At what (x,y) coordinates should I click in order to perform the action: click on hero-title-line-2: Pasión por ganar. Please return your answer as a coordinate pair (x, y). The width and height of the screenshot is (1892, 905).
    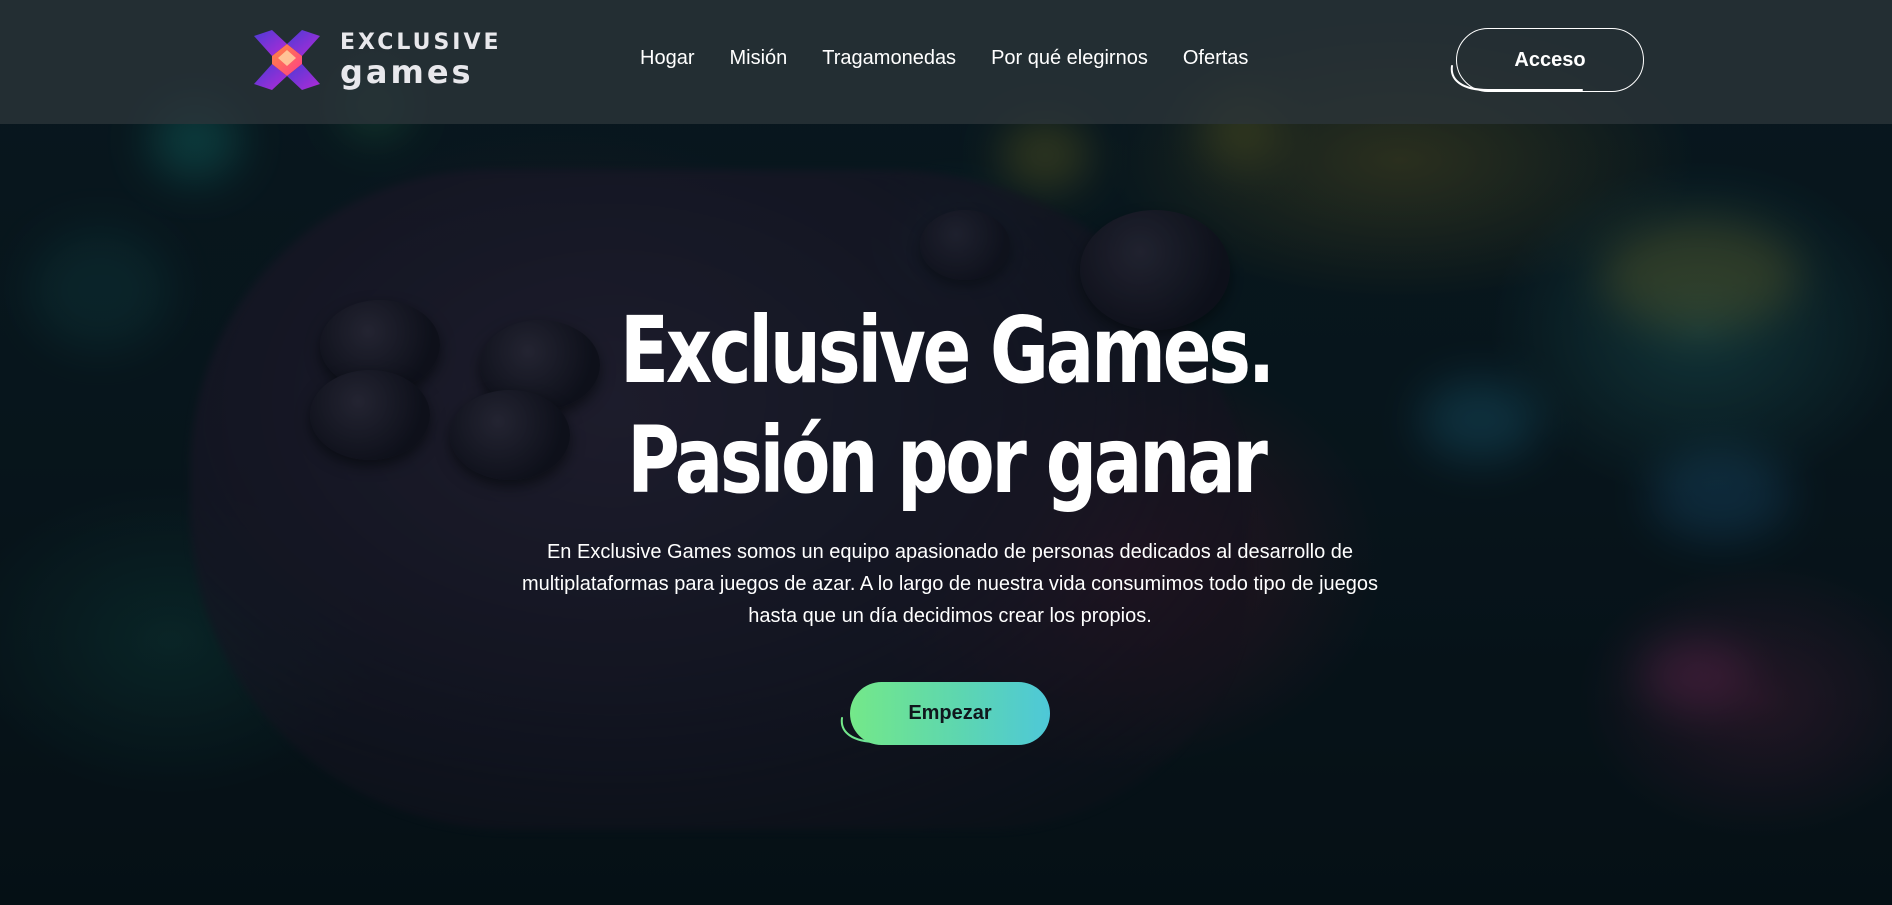
    Looking at the image, I should click on (947, 460).